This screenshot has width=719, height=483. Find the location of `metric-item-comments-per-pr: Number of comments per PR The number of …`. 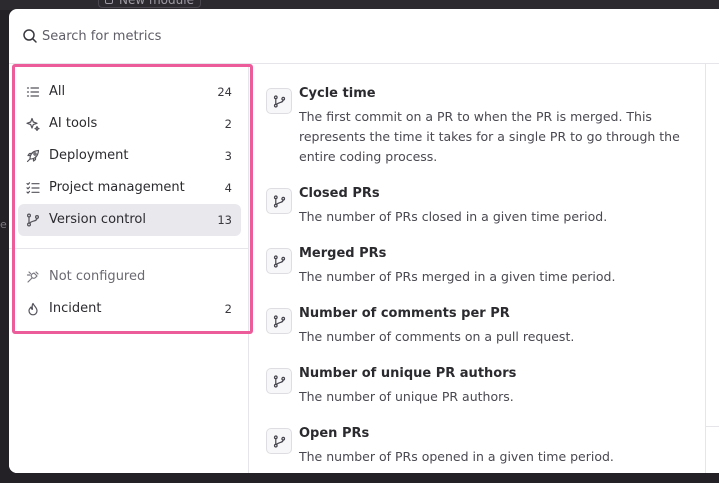

metric-item-comments-per-pr: Number of comments per PR The number of … is located at coordinates (481, 328).